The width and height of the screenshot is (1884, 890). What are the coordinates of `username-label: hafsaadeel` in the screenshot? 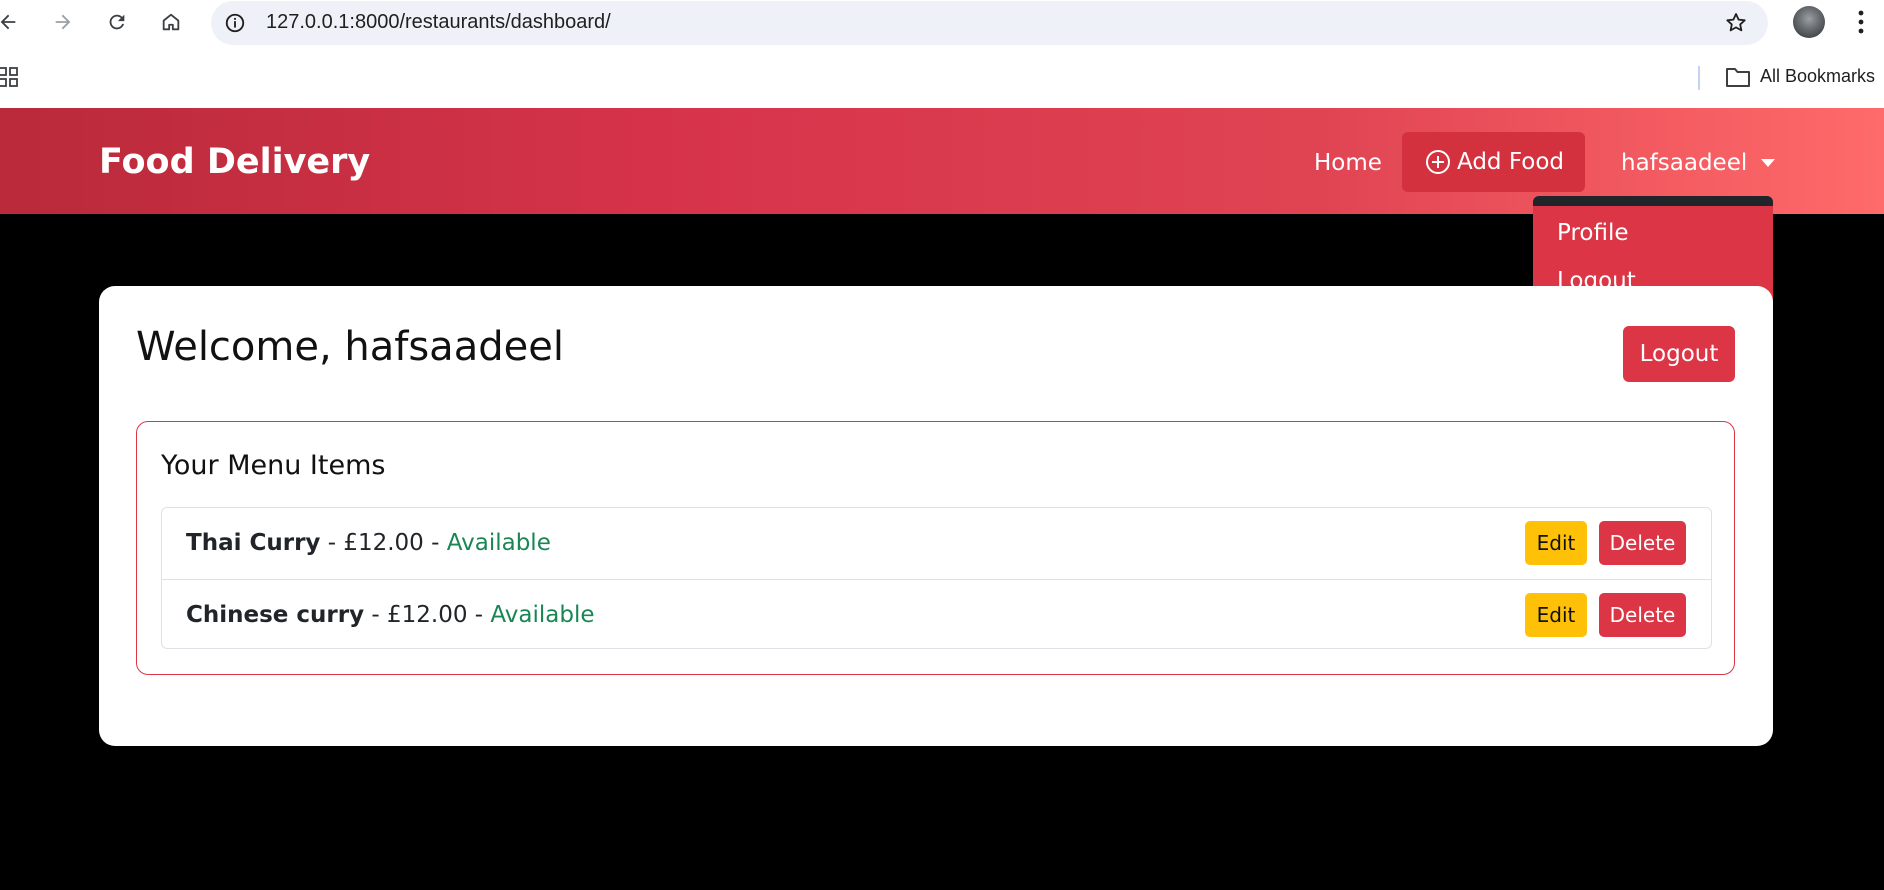 It's located at (1684, 163).